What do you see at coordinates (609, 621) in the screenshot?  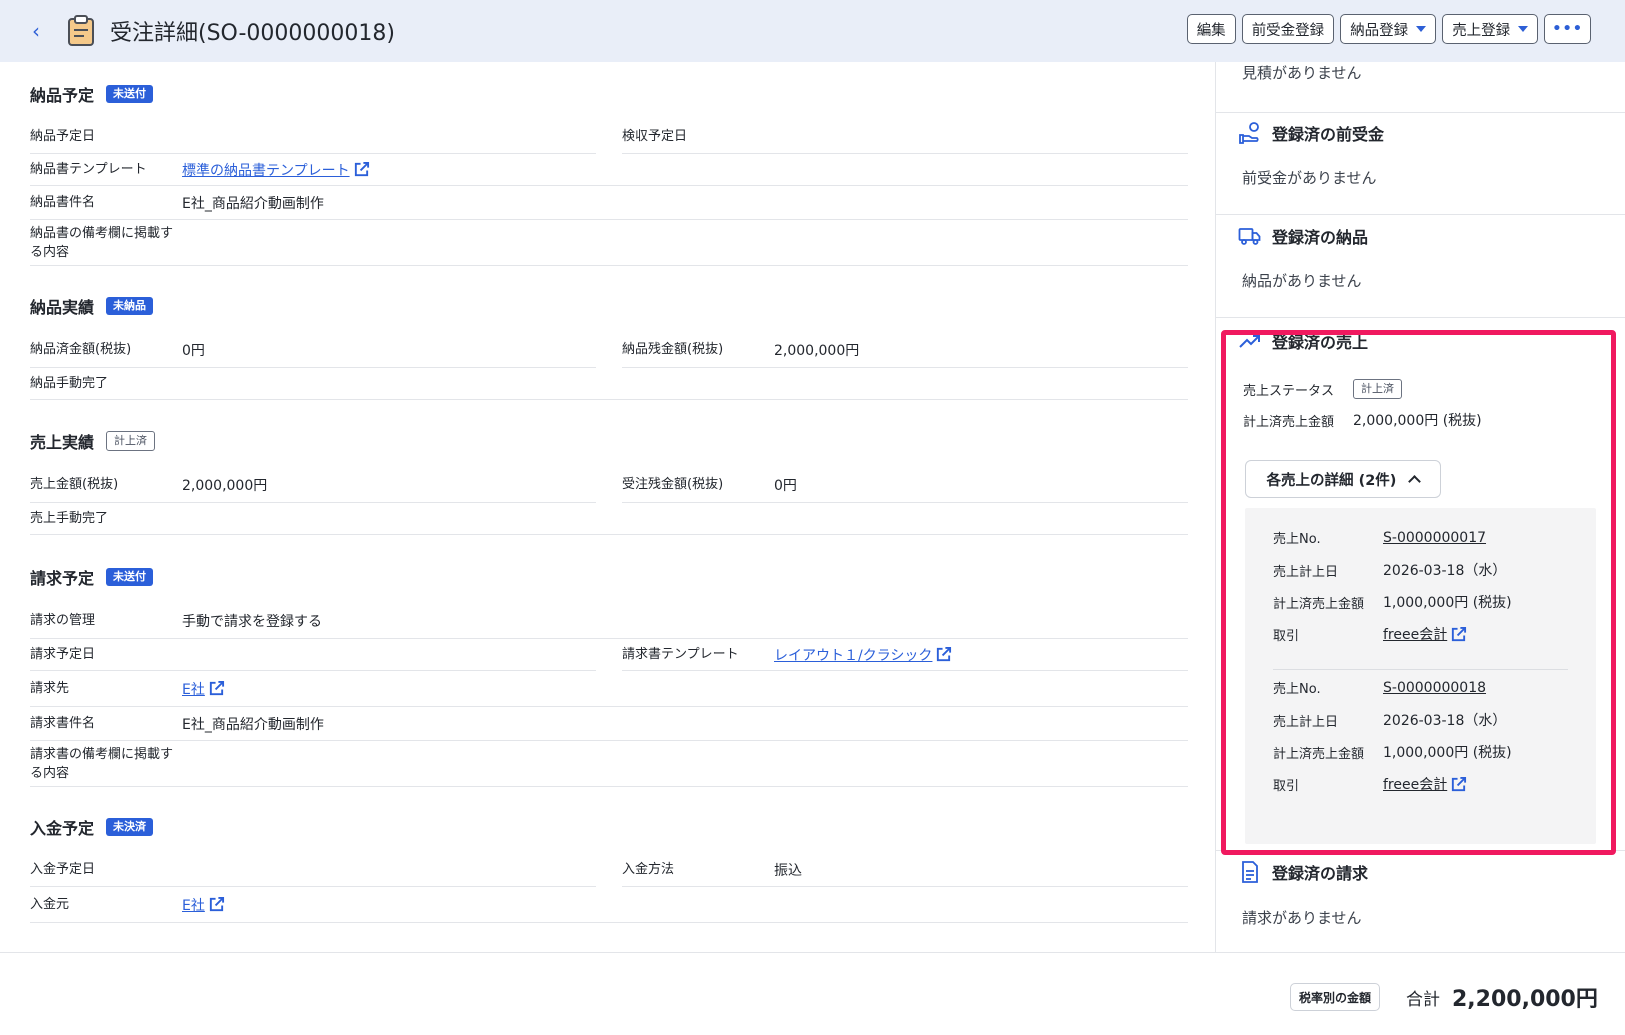 I see `billing-manage-field: 請求の管理 手動で請求を登録する` at bounding box center [609, 621].